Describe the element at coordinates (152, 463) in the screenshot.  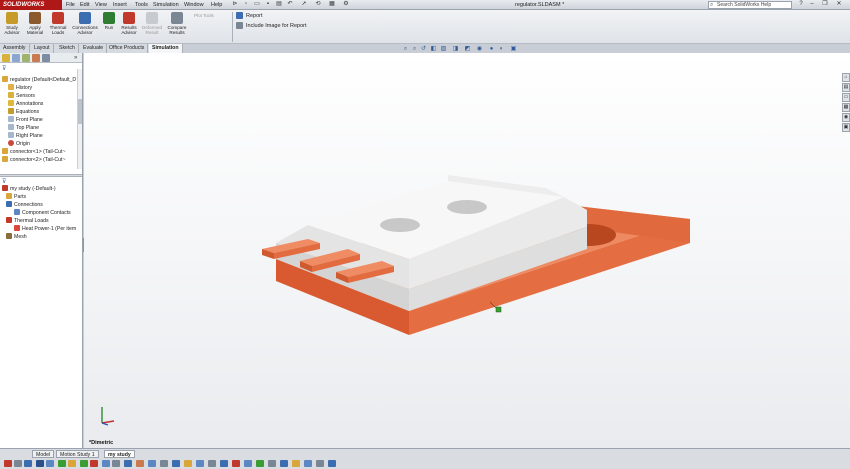
I see `probe-icon` at that location.